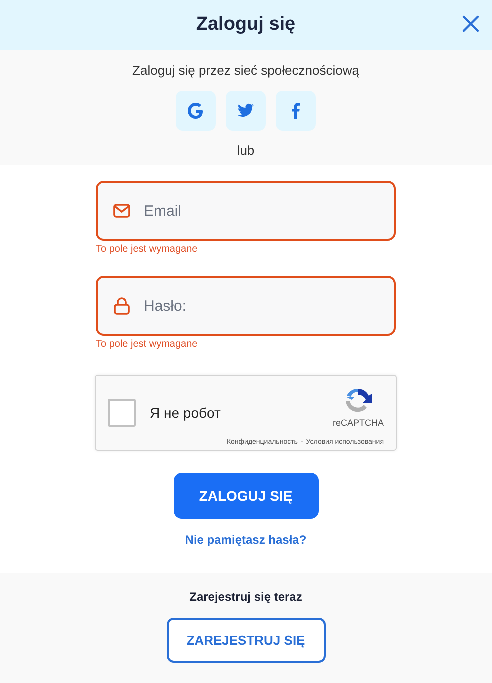 The width and height of the screenshot is (492, 683). Describe the element at coordinates (246, 211) in the screenshot. I see `email-field: Email` at that location.